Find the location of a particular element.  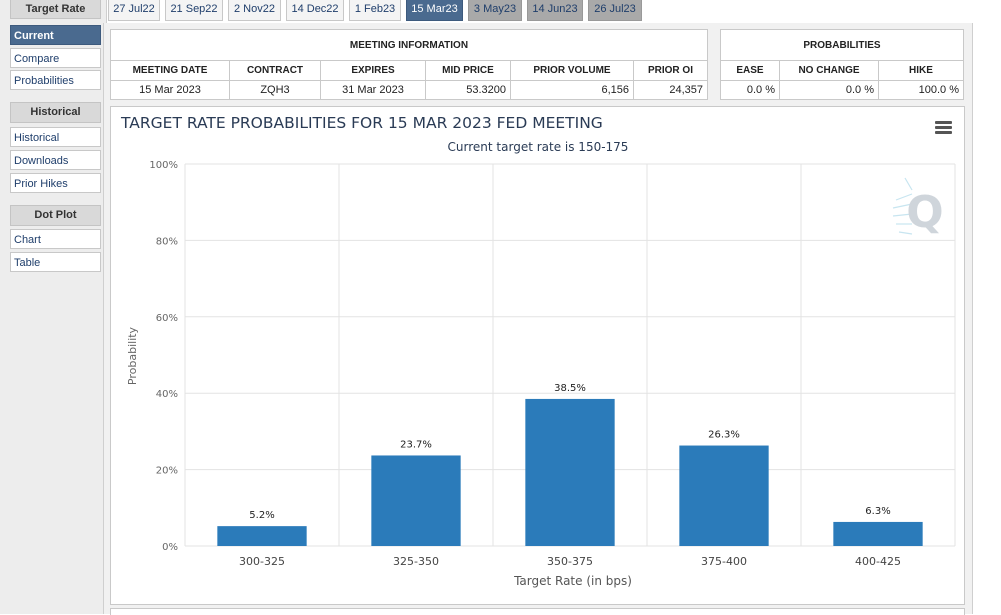

meeting-date-value: 15 Mar 2023 is located at coordinates (170, 90).